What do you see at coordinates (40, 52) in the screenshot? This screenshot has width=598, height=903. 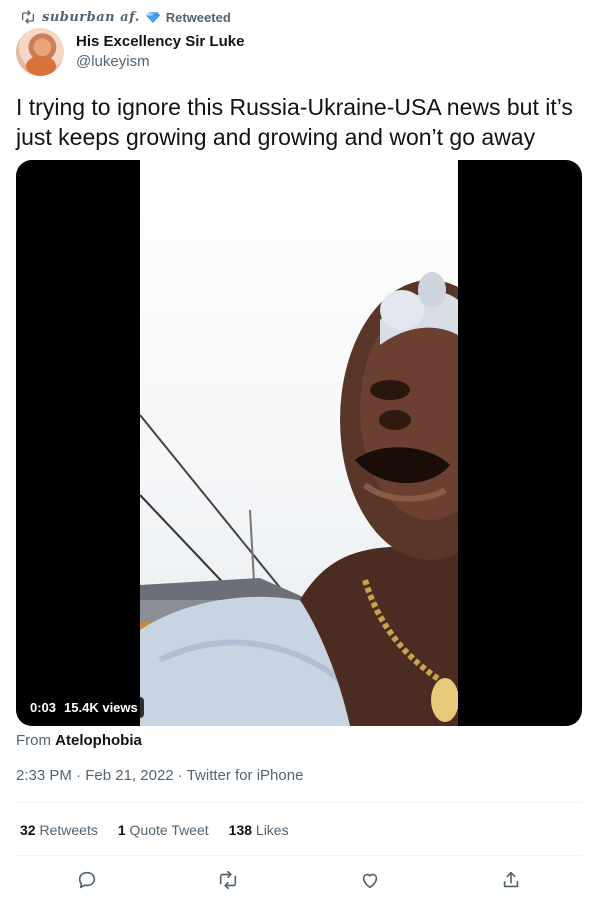 I see `avatar` at bounding box center [40, 52].